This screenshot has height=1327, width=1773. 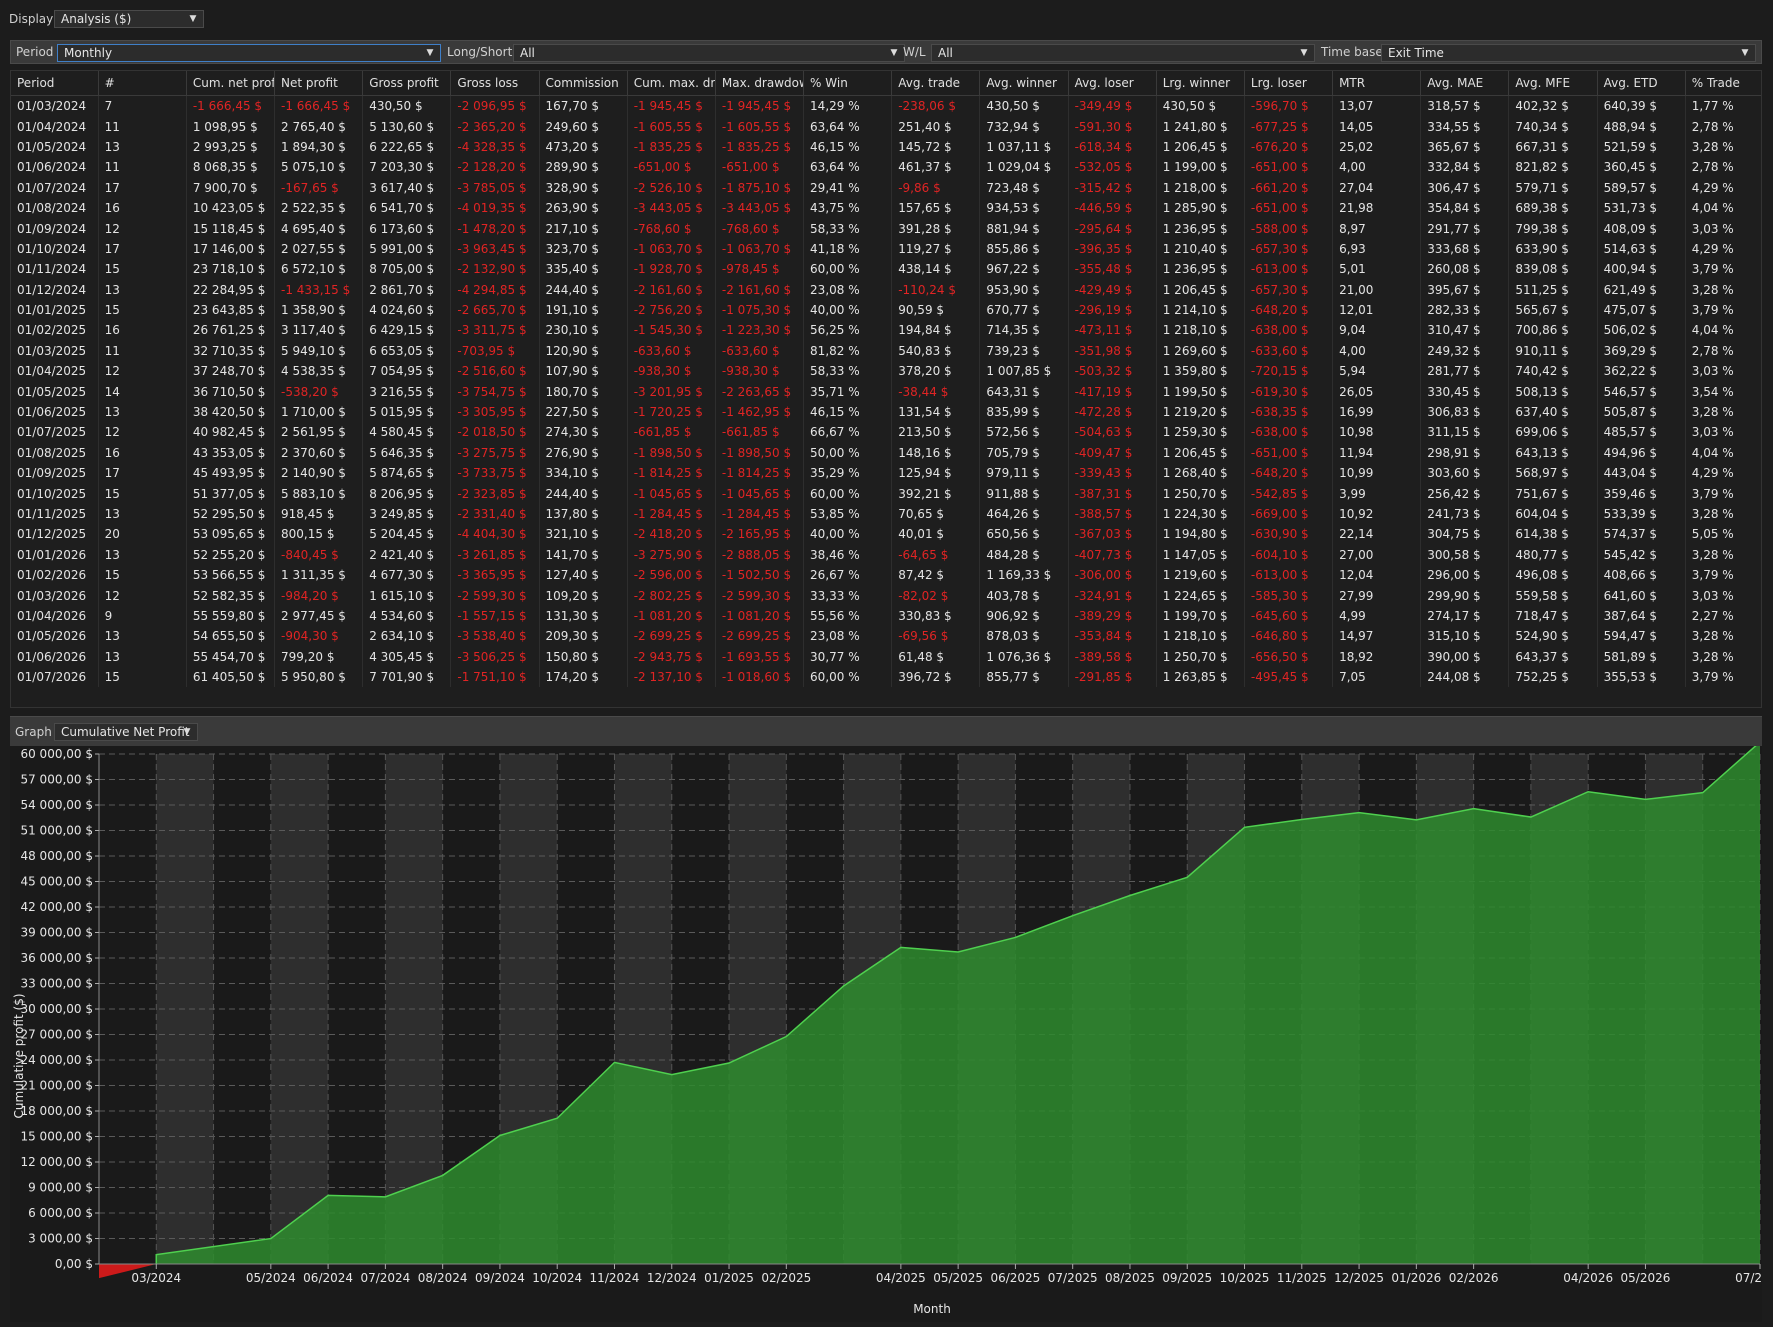 I want to click on table-cell: -1 284,45 $, so click(x=760, y=514).